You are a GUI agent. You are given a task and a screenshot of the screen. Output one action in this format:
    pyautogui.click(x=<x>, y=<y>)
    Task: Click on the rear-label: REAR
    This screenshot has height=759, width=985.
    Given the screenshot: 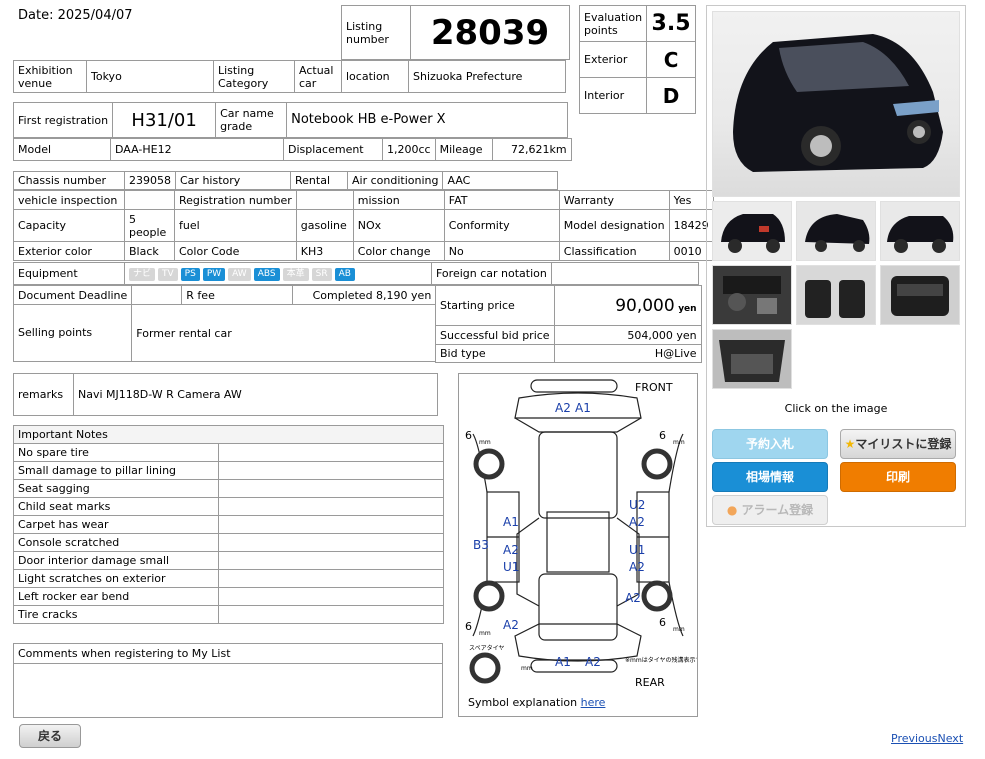 What is the action you would take?
    pyautogui.click(x=650, y=682)
    